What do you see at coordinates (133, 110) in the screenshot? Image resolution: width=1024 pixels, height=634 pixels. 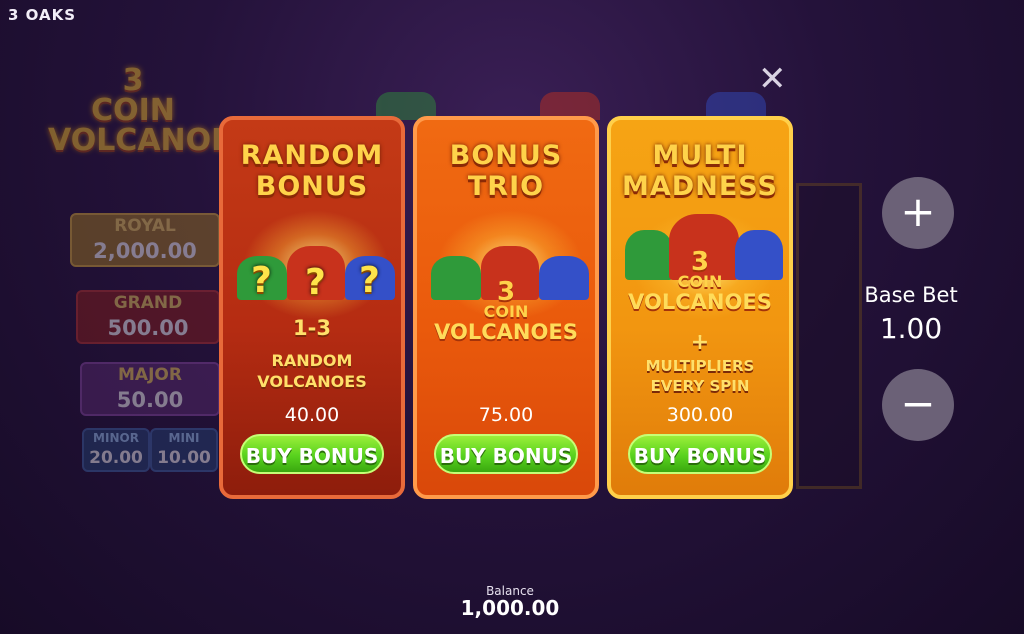 I see `game-logo-coin: COIN` at bounding box center [133, 110].